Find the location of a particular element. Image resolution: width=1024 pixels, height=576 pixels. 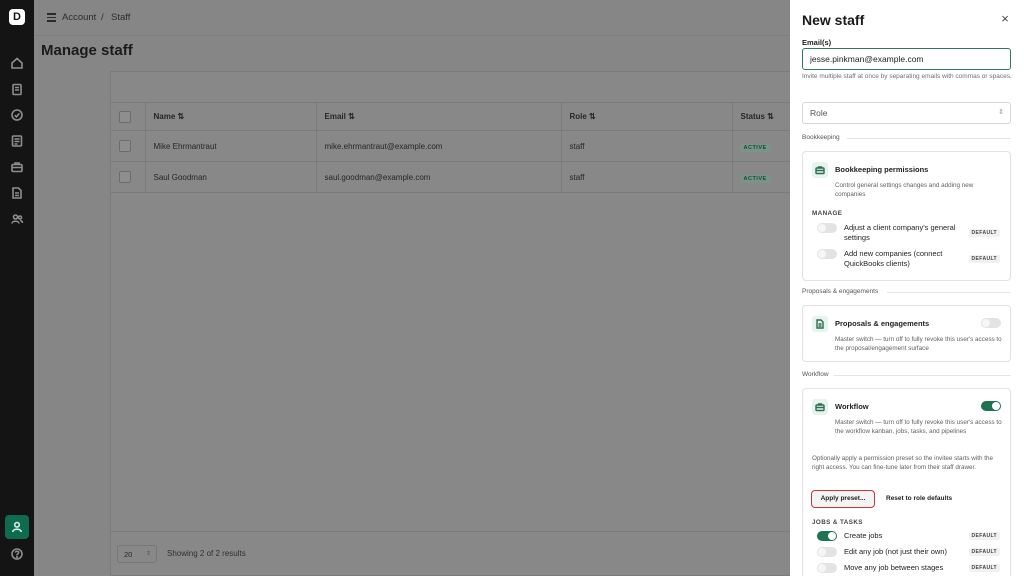

staff-email: saul.goodman@example.com is located at coordinates (439, 177).